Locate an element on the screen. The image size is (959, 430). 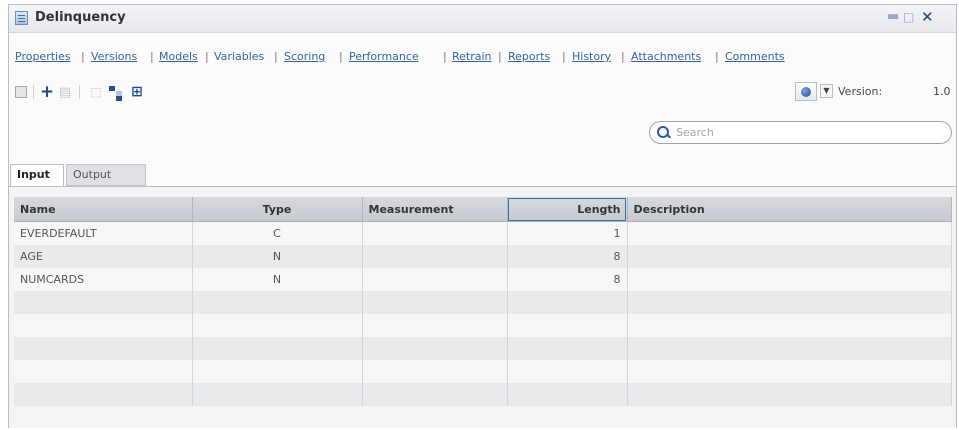
search-box is located at coordinates (800, 132).